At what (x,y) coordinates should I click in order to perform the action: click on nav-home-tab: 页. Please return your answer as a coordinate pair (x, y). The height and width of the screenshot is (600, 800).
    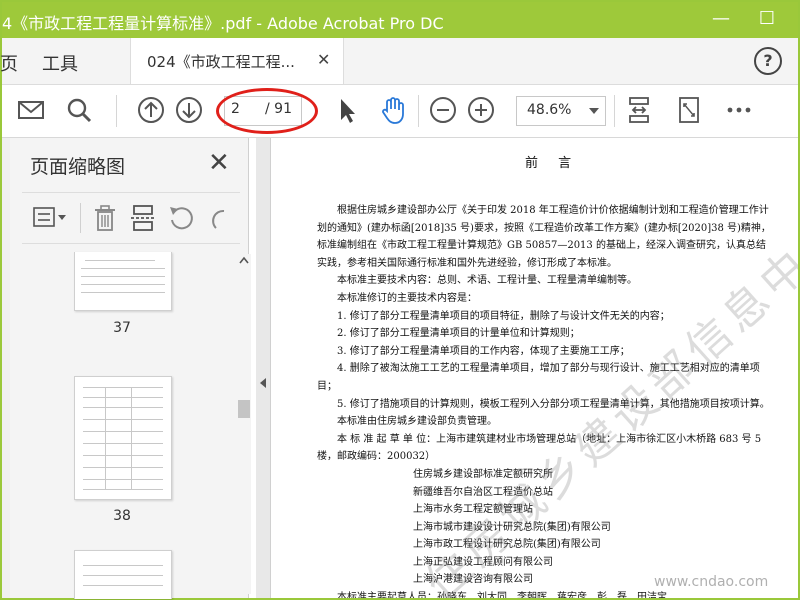
    Looking at the image, I should click on (9, 63).